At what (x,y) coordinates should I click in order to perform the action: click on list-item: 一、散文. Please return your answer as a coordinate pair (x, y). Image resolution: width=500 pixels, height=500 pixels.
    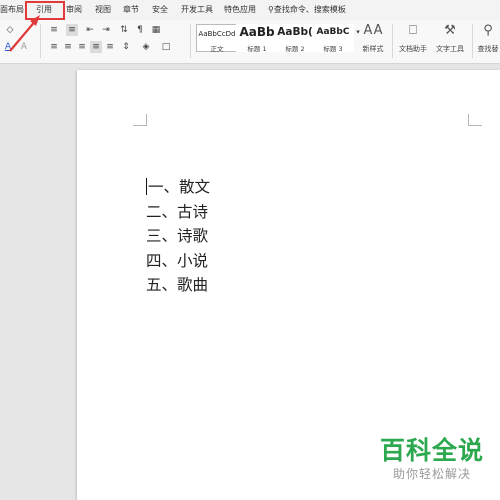
    Looking at the image, I should click on (178, 187).